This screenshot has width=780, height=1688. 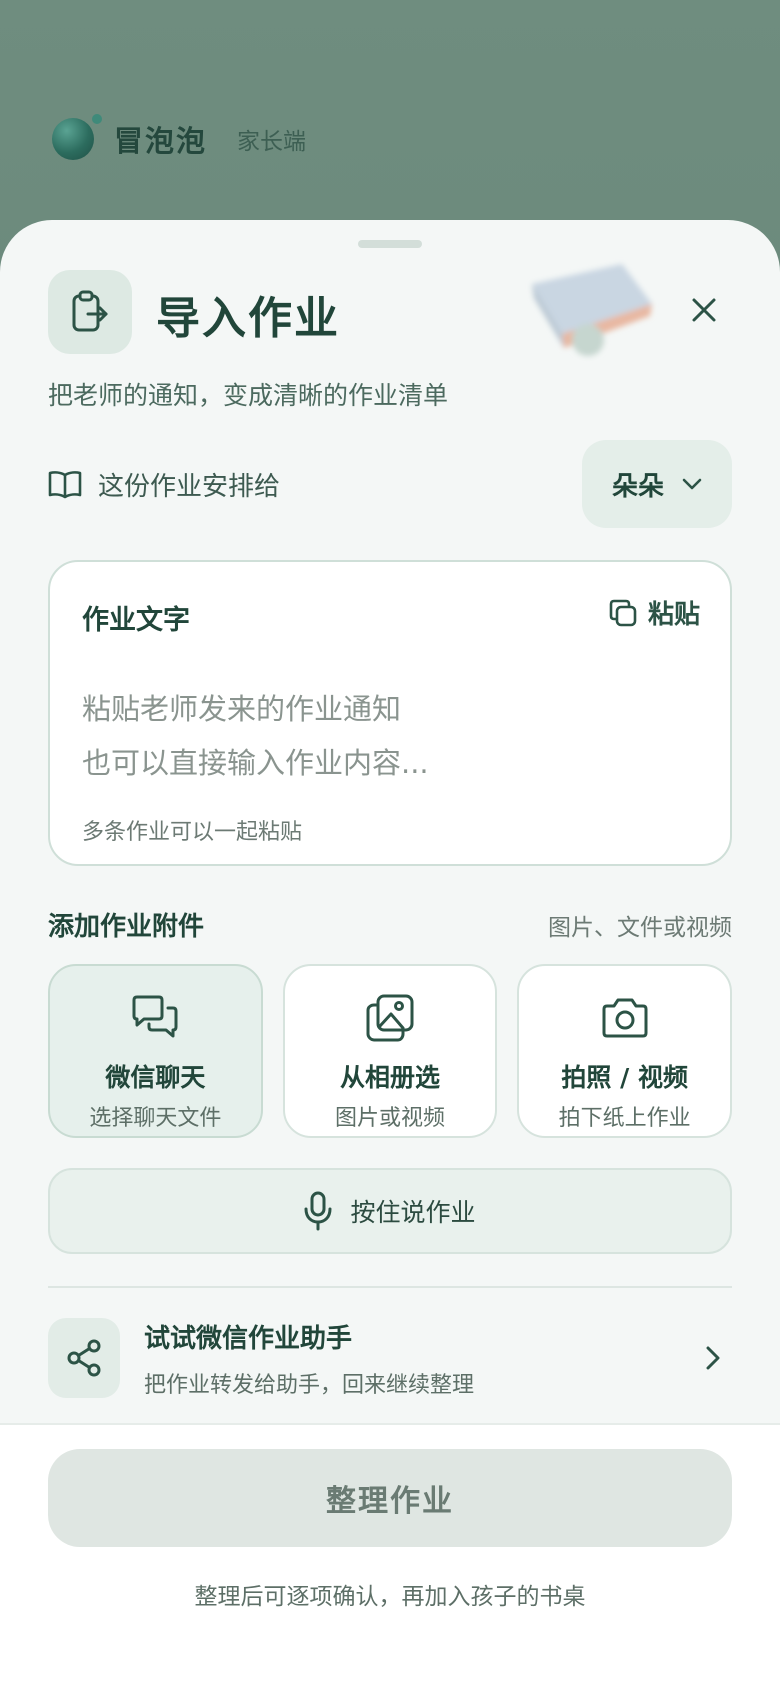 What do you see at coordinates (272, 142) in the screenshot?
I see `app-role: 家长端` at bounding box center [272, 142].